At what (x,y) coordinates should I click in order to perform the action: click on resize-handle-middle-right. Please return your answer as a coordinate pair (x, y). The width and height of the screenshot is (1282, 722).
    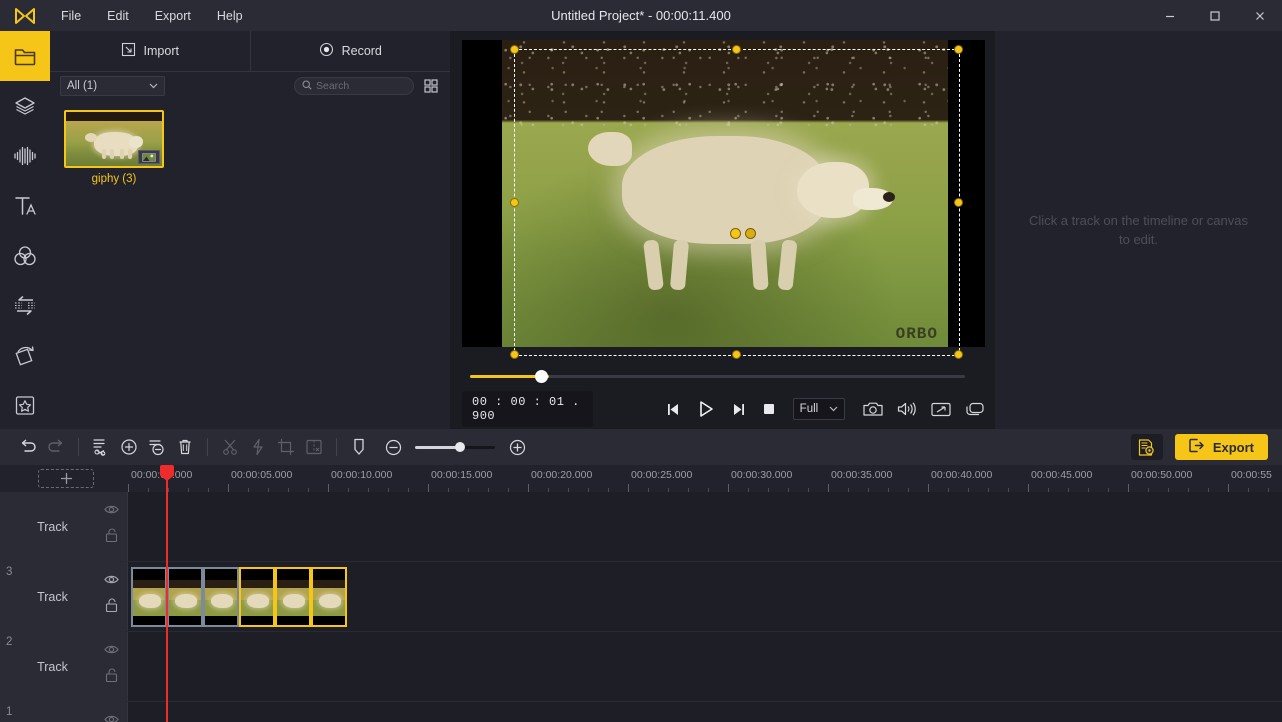
    Looking at the image, I should click on (958, 202).